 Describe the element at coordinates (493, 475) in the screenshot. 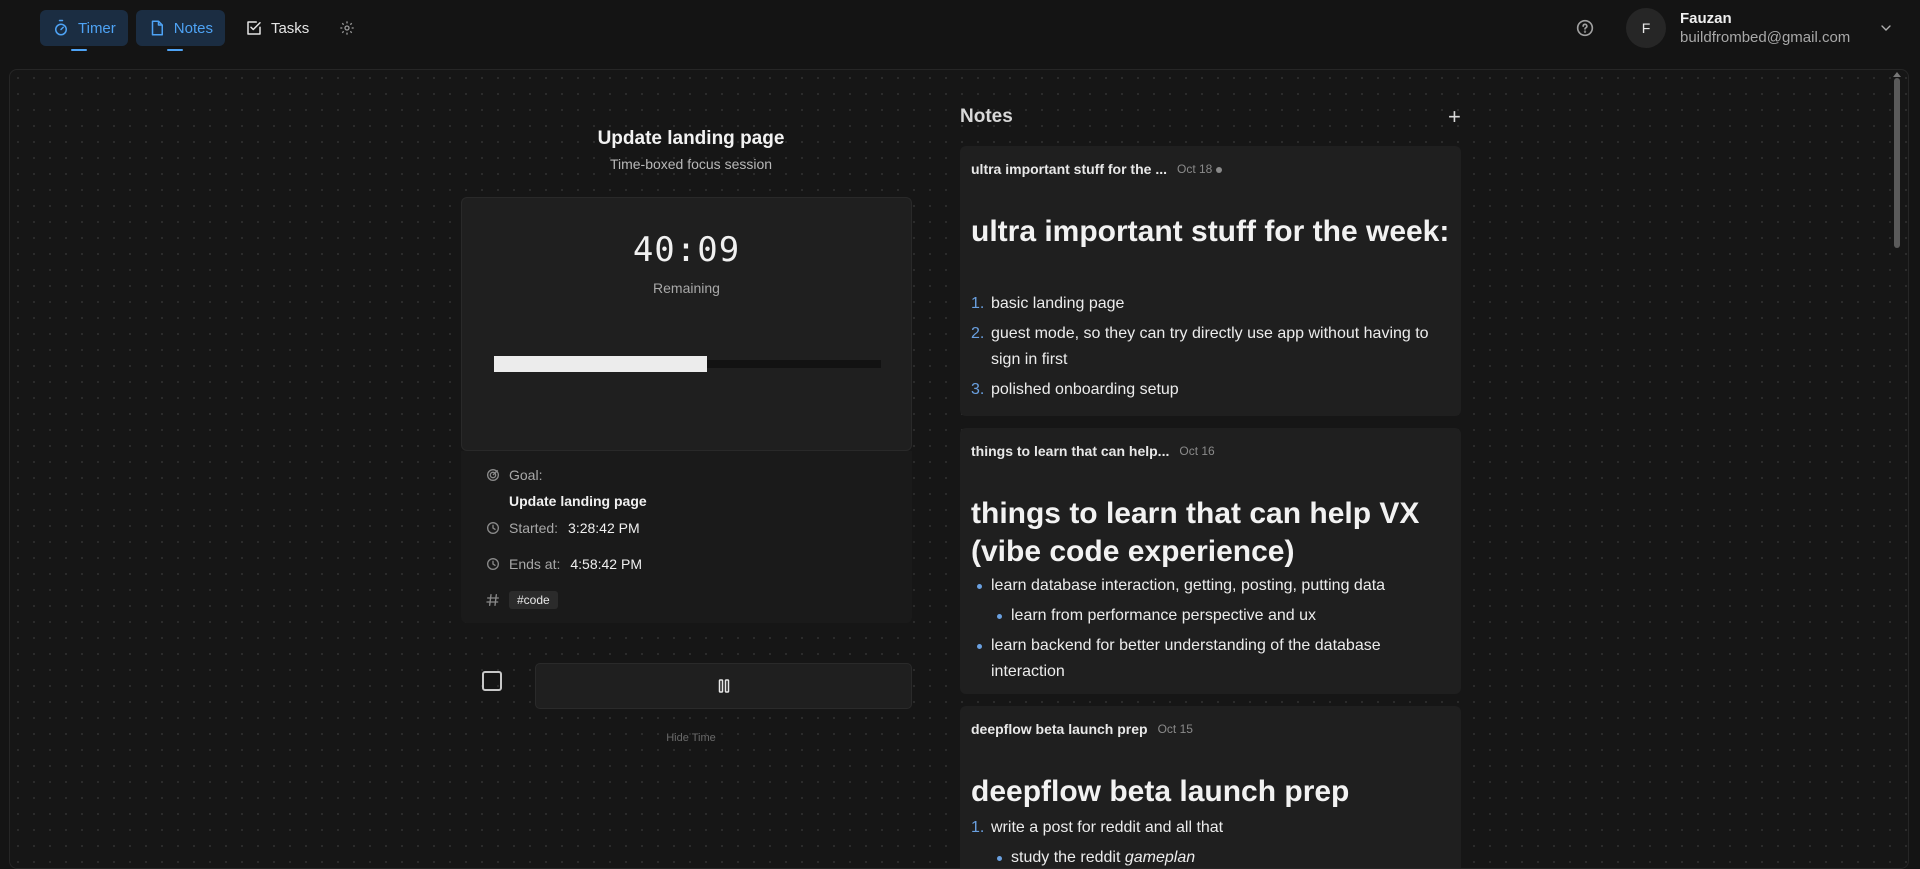

I see `target-icon` at that location.